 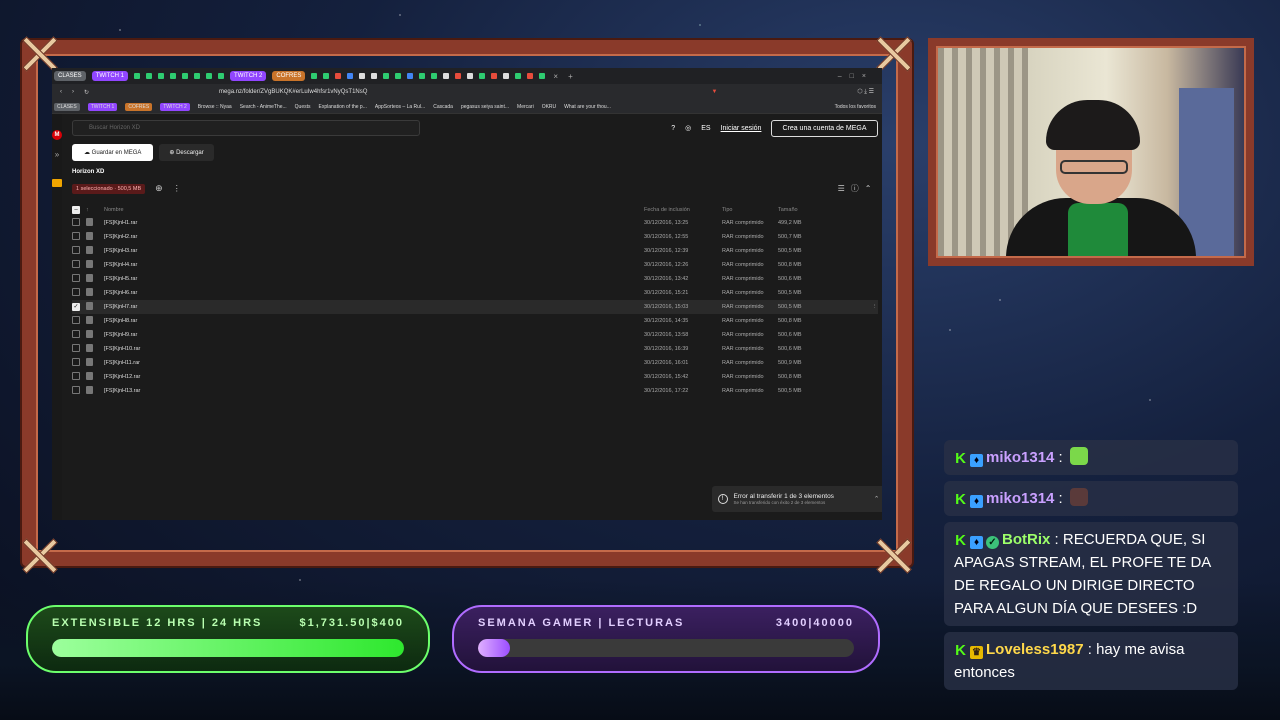 What do you see at coordinates (113, 152) in the screenshot?
I see `save-to-mega-button: ☁ Guardar en MEGA` at bounding box center [113, 152].